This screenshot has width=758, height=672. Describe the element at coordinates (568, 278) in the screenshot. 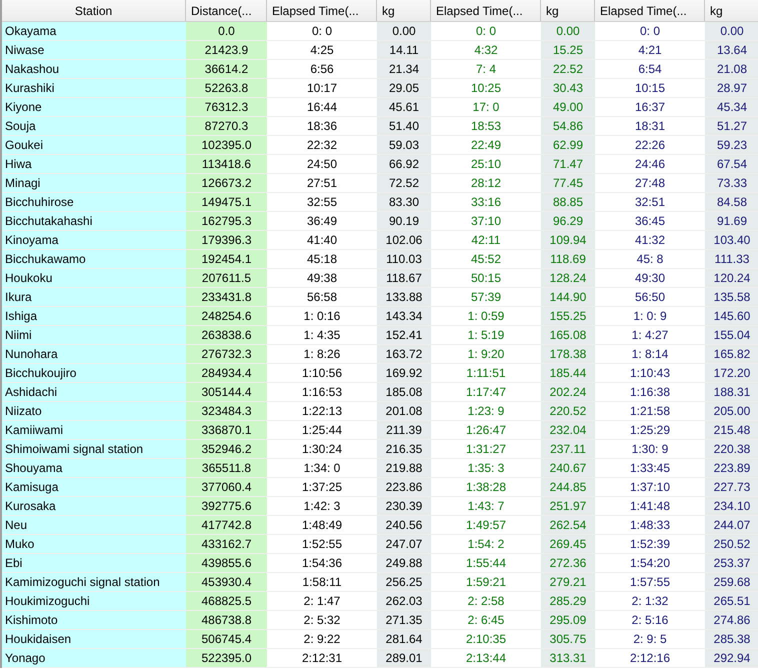

I see `table-cell: 128.24` at that location.